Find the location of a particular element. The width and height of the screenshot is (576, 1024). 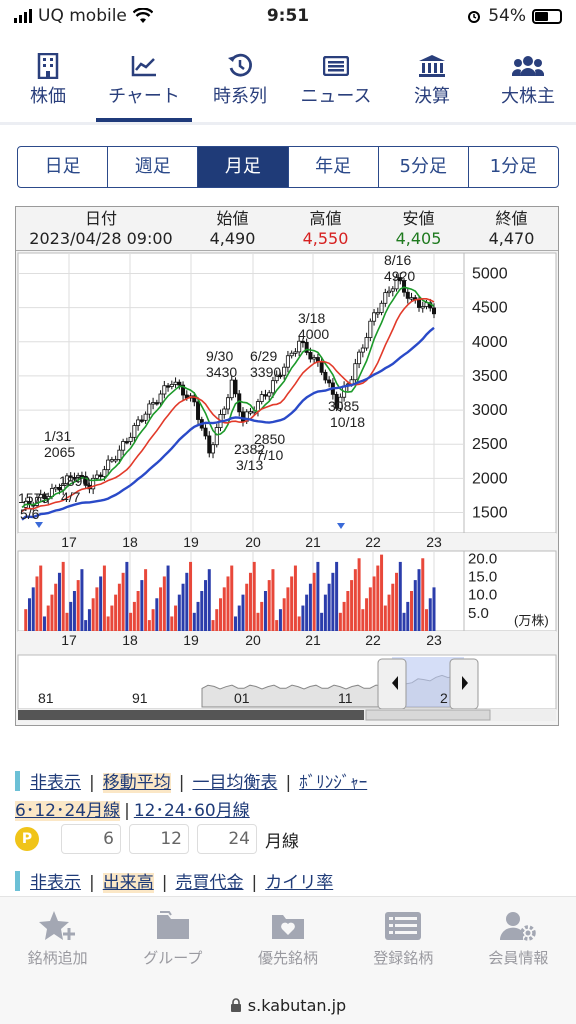

close-label: 終値 is located at coordinates (511, 218).